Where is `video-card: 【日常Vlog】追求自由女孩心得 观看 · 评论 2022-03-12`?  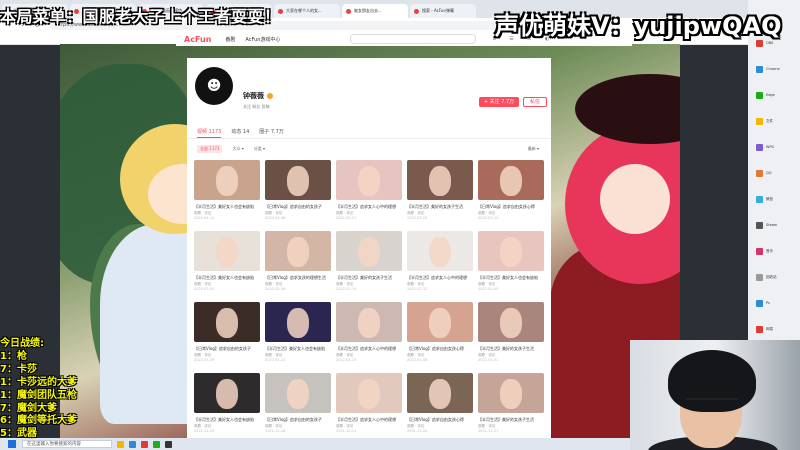 video-card: 【日常Vlog】追求自由女孩心得 观看 · 评论 2022-03-12 is located at coordinates (511, 195).